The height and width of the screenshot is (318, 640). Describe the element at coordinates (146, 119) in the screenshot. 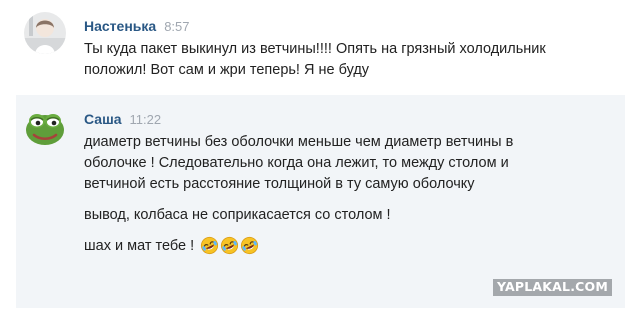

I see `message-time: 11:22` at that location.